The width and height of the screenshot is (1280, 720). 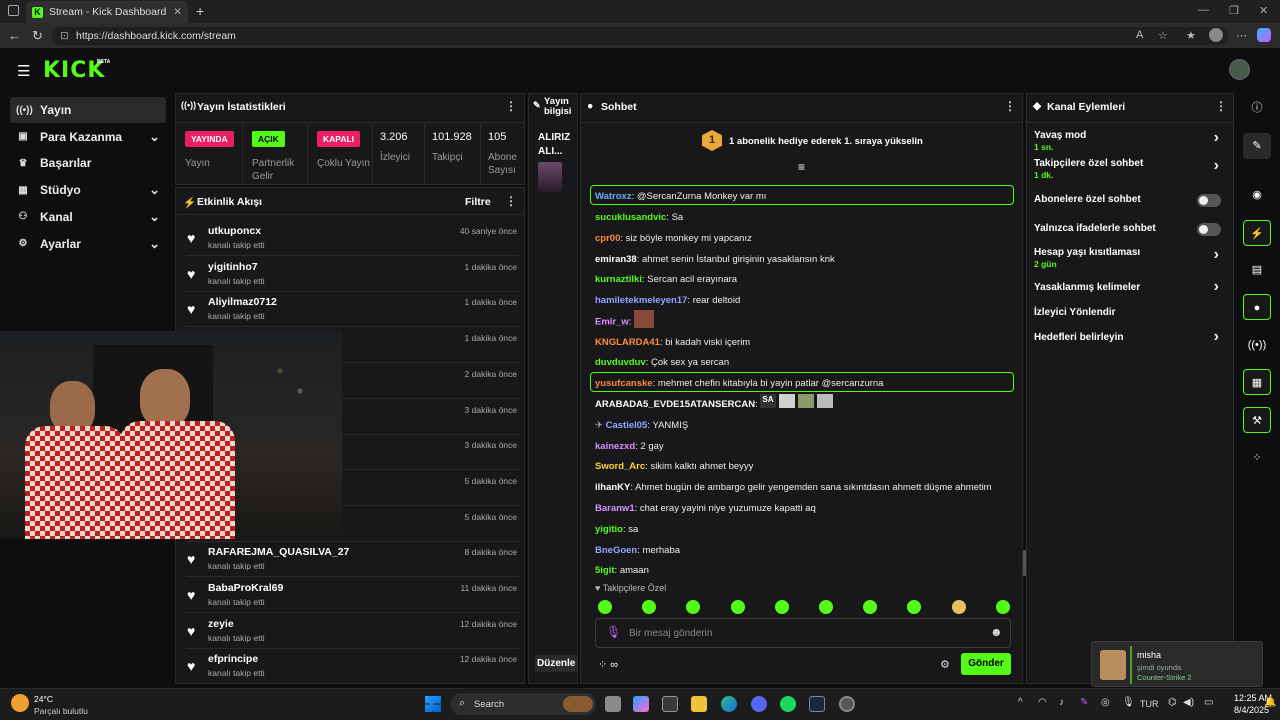 What do you see at coordinates (14, 35) in the screenshot?
I see `back-icon: ←` at bounding box center [14, 35].